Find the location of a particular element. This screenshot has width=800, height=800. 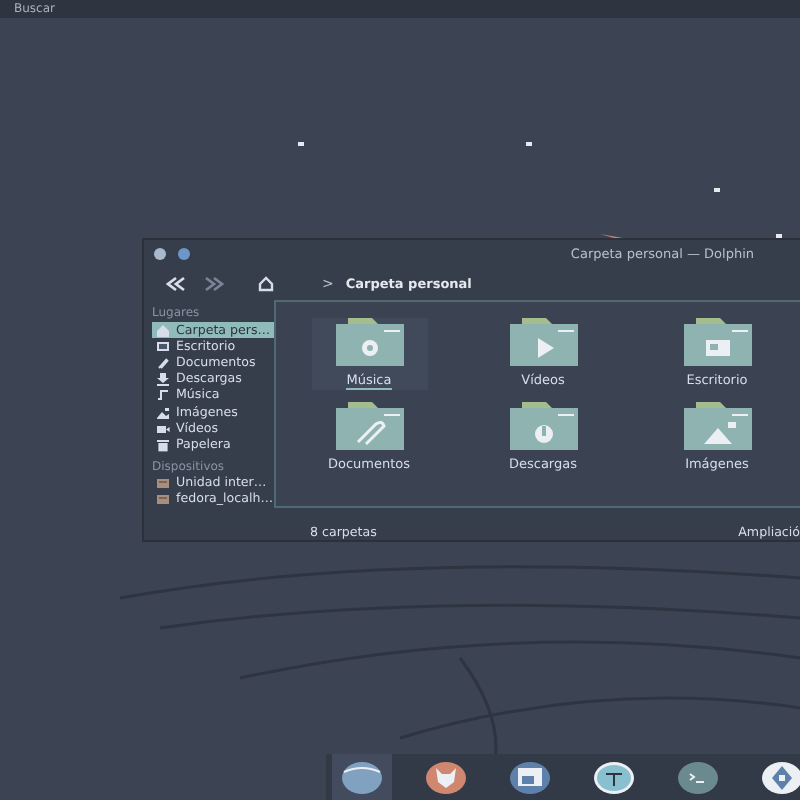

video-folder-icon is located at coordinates (543, 342).